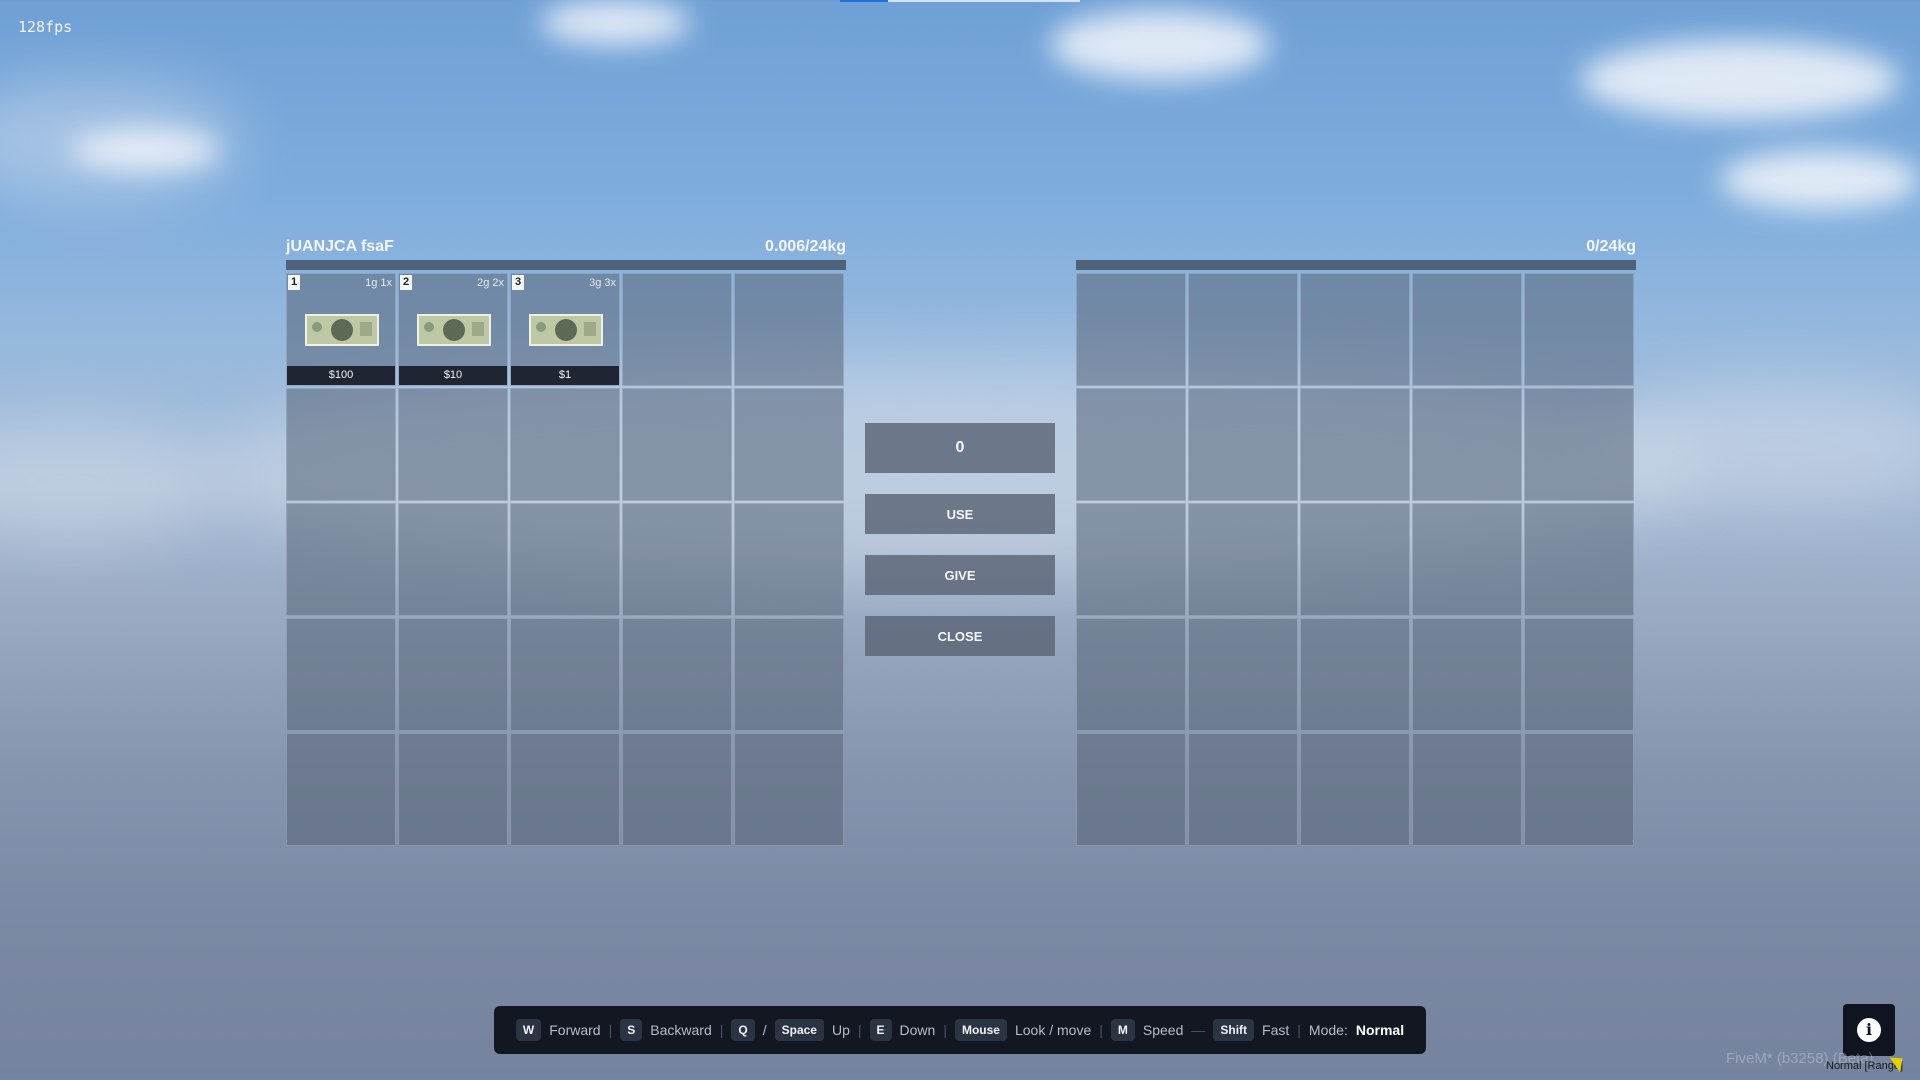 This screenshot has width=1920, height=1080. I want to click on mode-value: Normal, so click(1380, 1030).